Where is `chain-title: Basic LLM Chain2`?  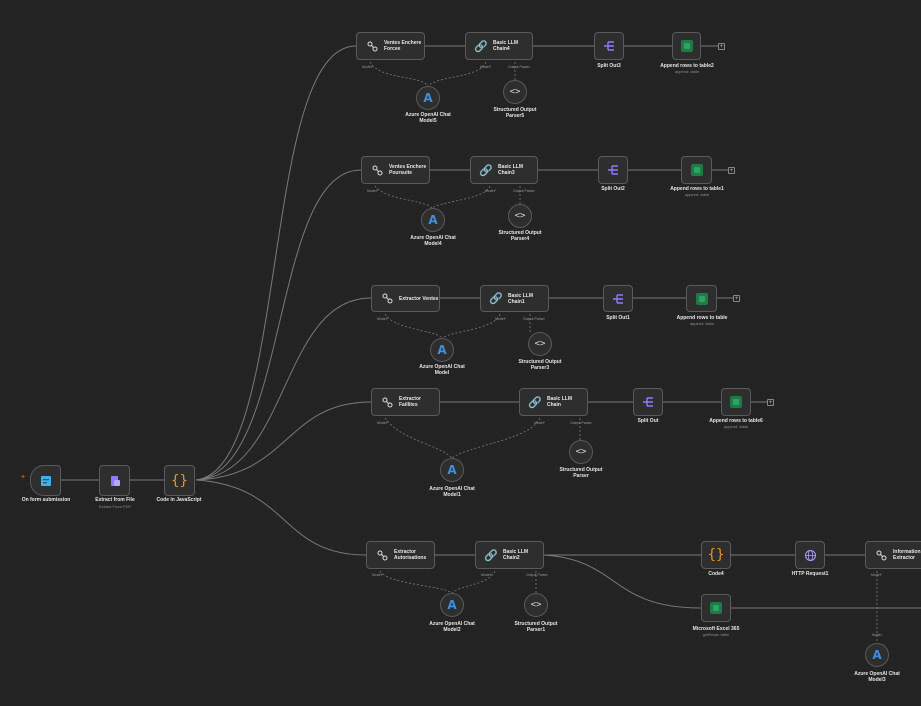
chain-title: Basic LLM Chain2 is located at coordinates (516, 555).